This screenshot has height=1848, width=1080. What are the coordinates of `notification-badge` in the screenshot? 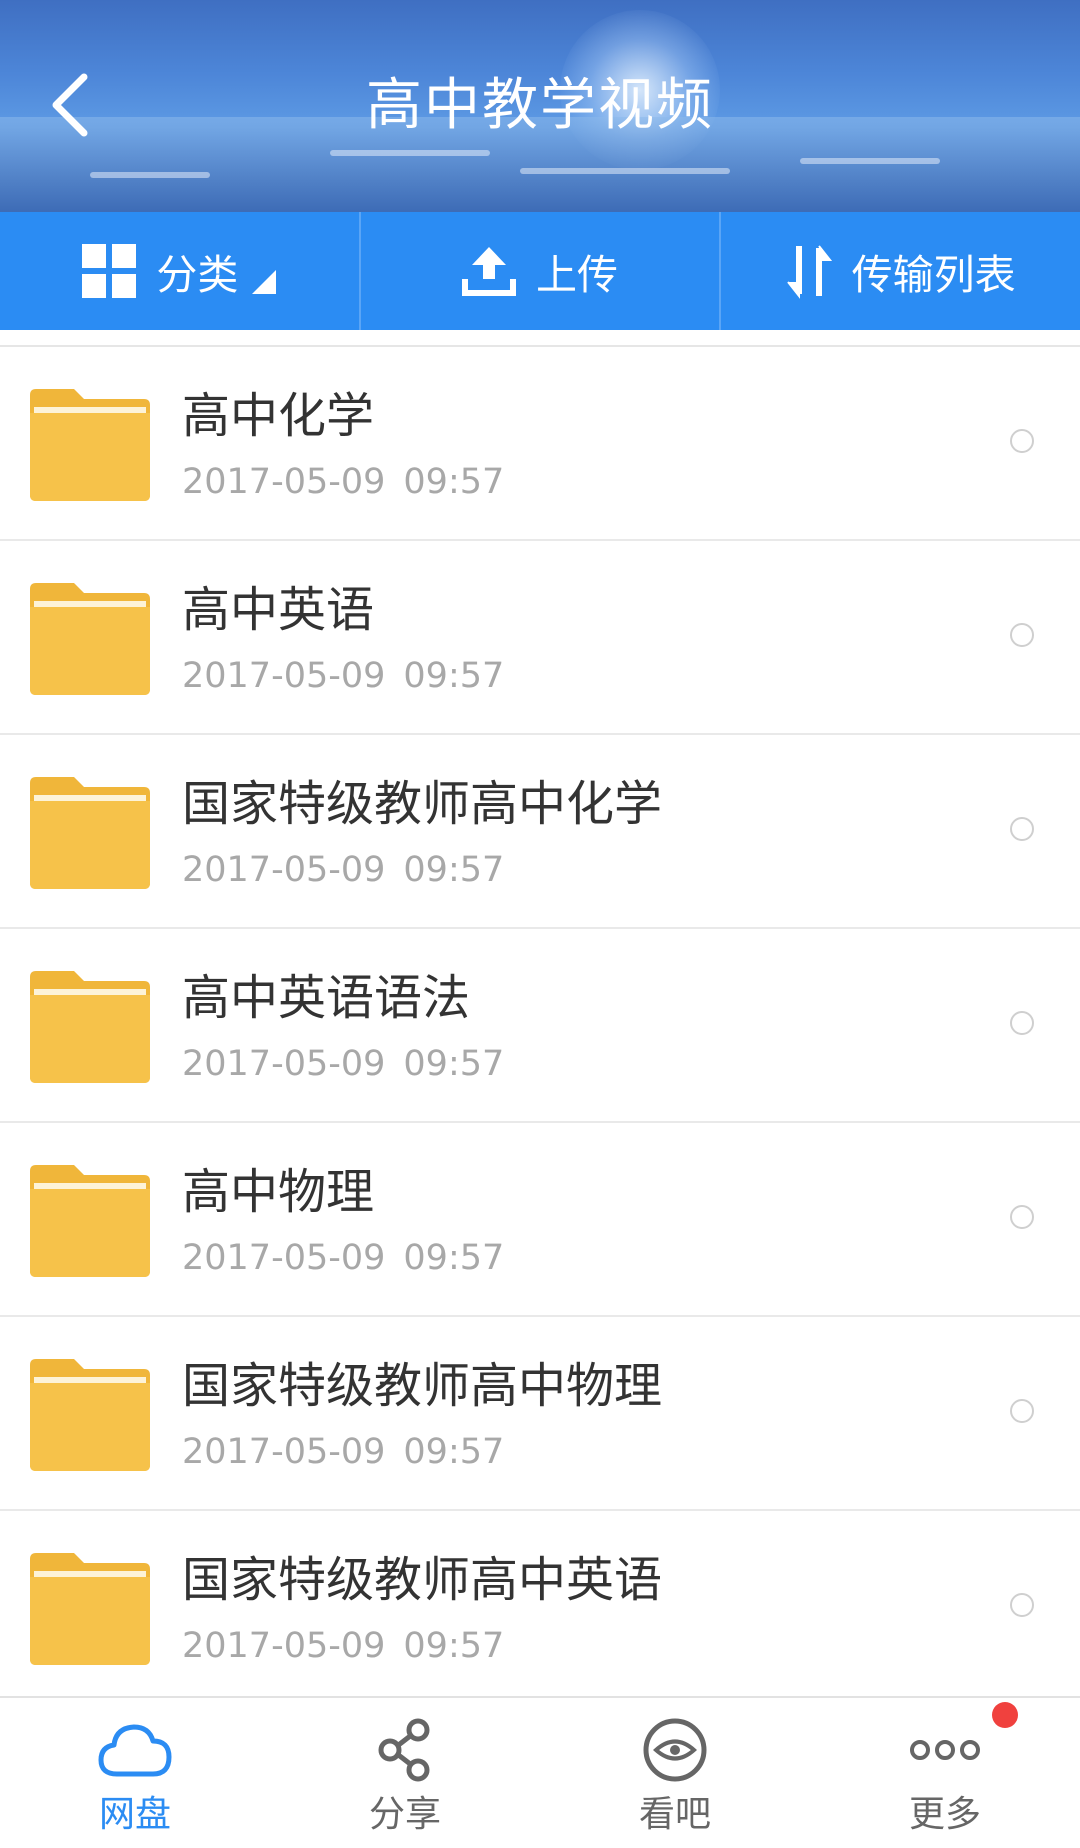 It's located at (1005, 1715).